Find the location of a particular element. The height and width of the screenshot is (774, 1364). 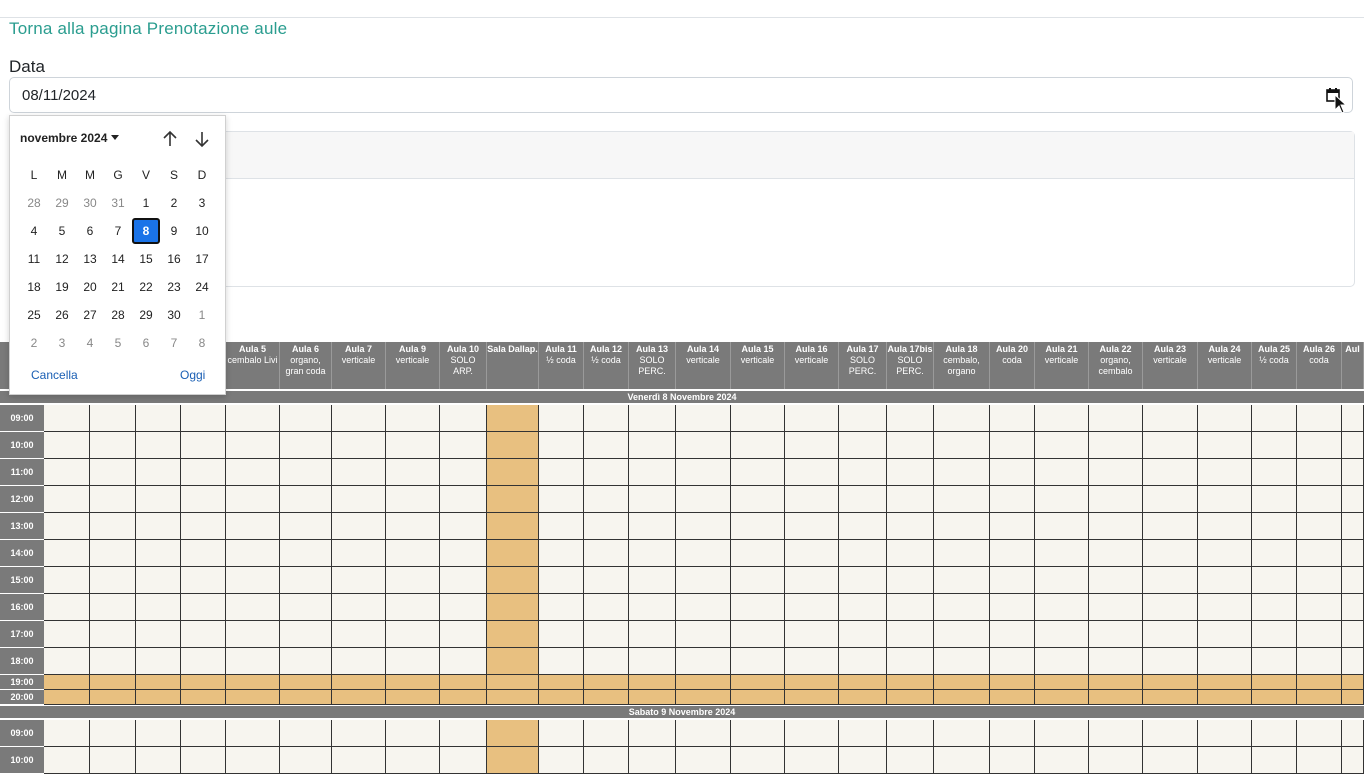

calendar-day: 20 is located at coordinates (90, 287).